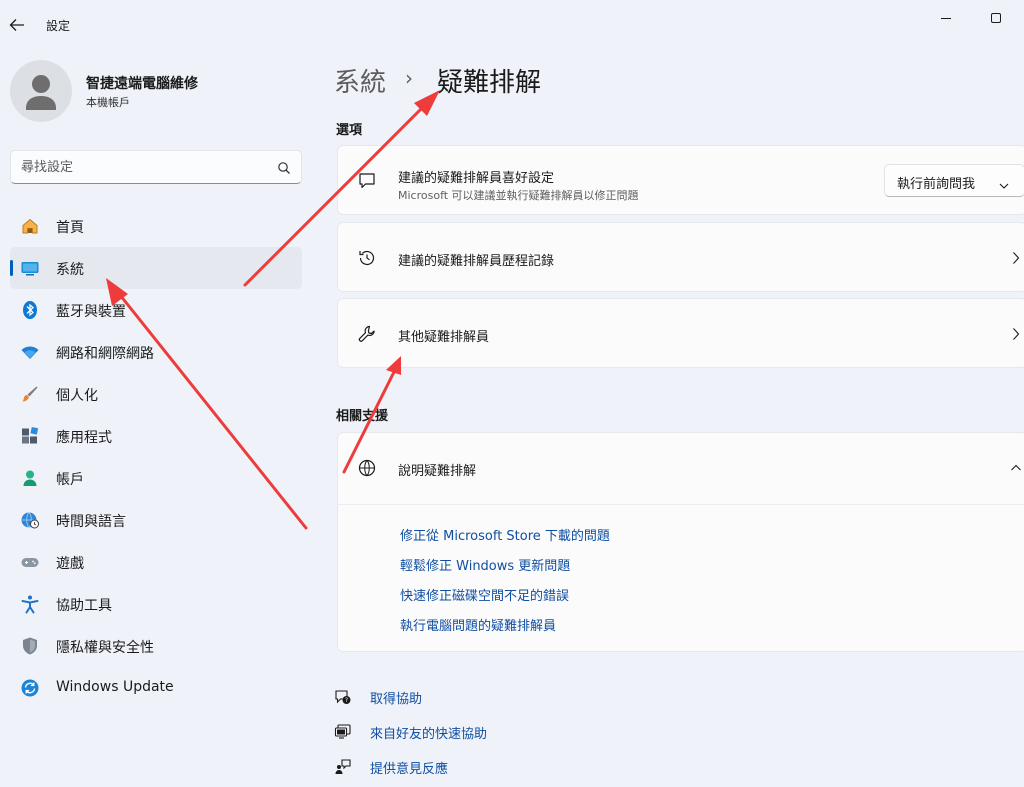  Describe the element at coordinates (512, 25) in the screenshot. I see `title-bar: 設定` at that location.